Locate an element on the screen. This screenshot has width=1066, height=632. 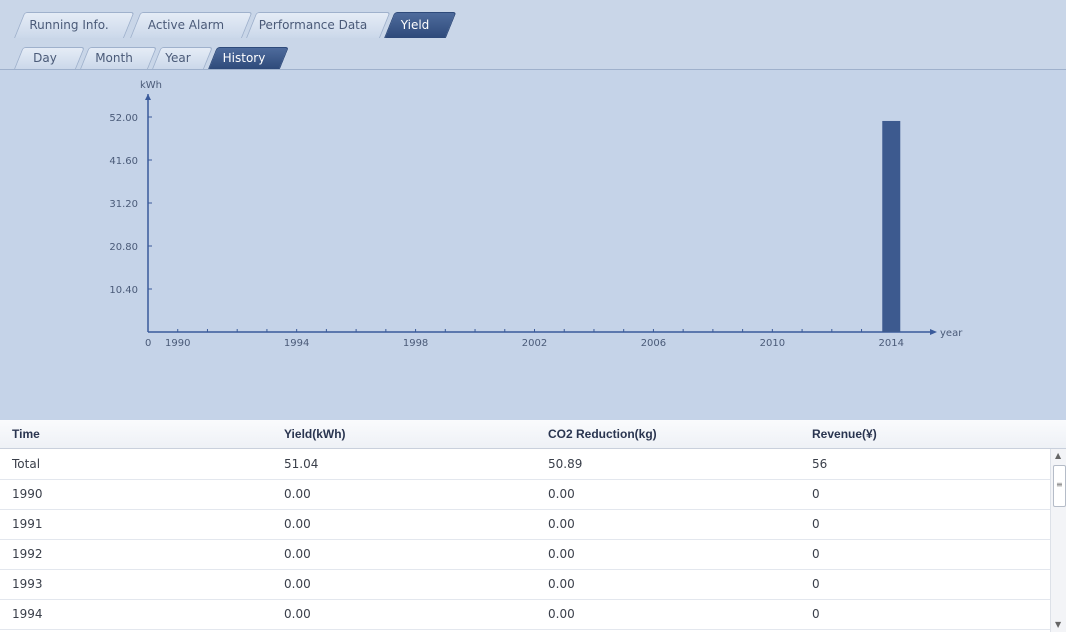
y-tick-label: 10.40 is located at coordinates (123, 290).